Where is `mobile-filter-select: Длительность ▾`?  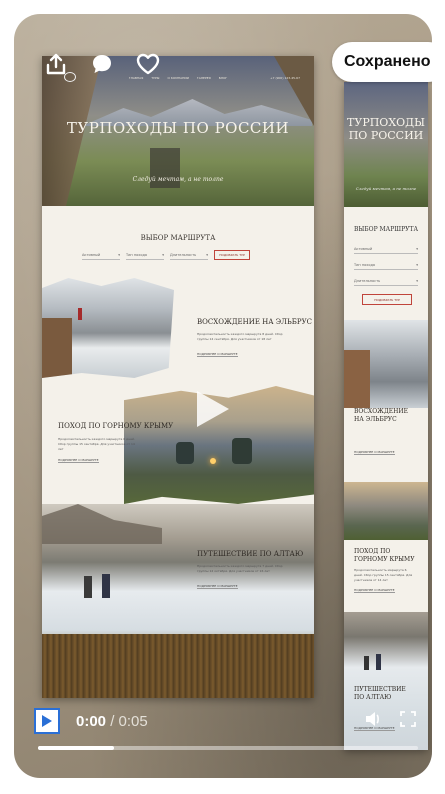
mobile-filter-select: Длительность ▾ is located at coordinates (386, 281).